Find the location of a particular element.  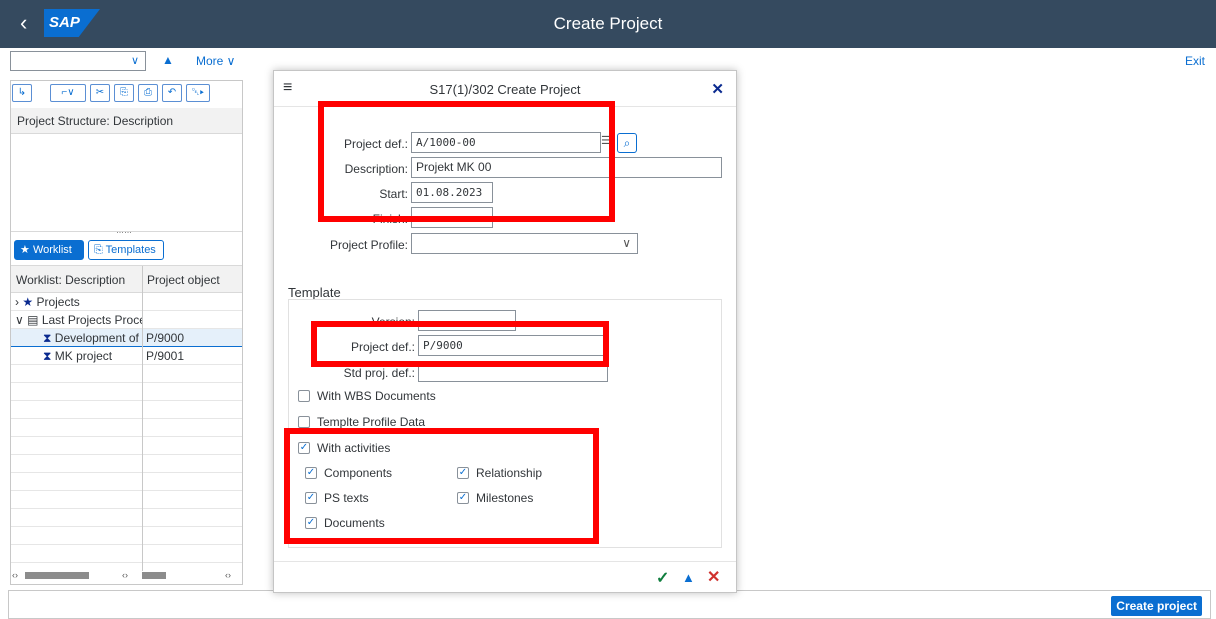

row-obj: P/9000 is located at coordinates (165, 338).